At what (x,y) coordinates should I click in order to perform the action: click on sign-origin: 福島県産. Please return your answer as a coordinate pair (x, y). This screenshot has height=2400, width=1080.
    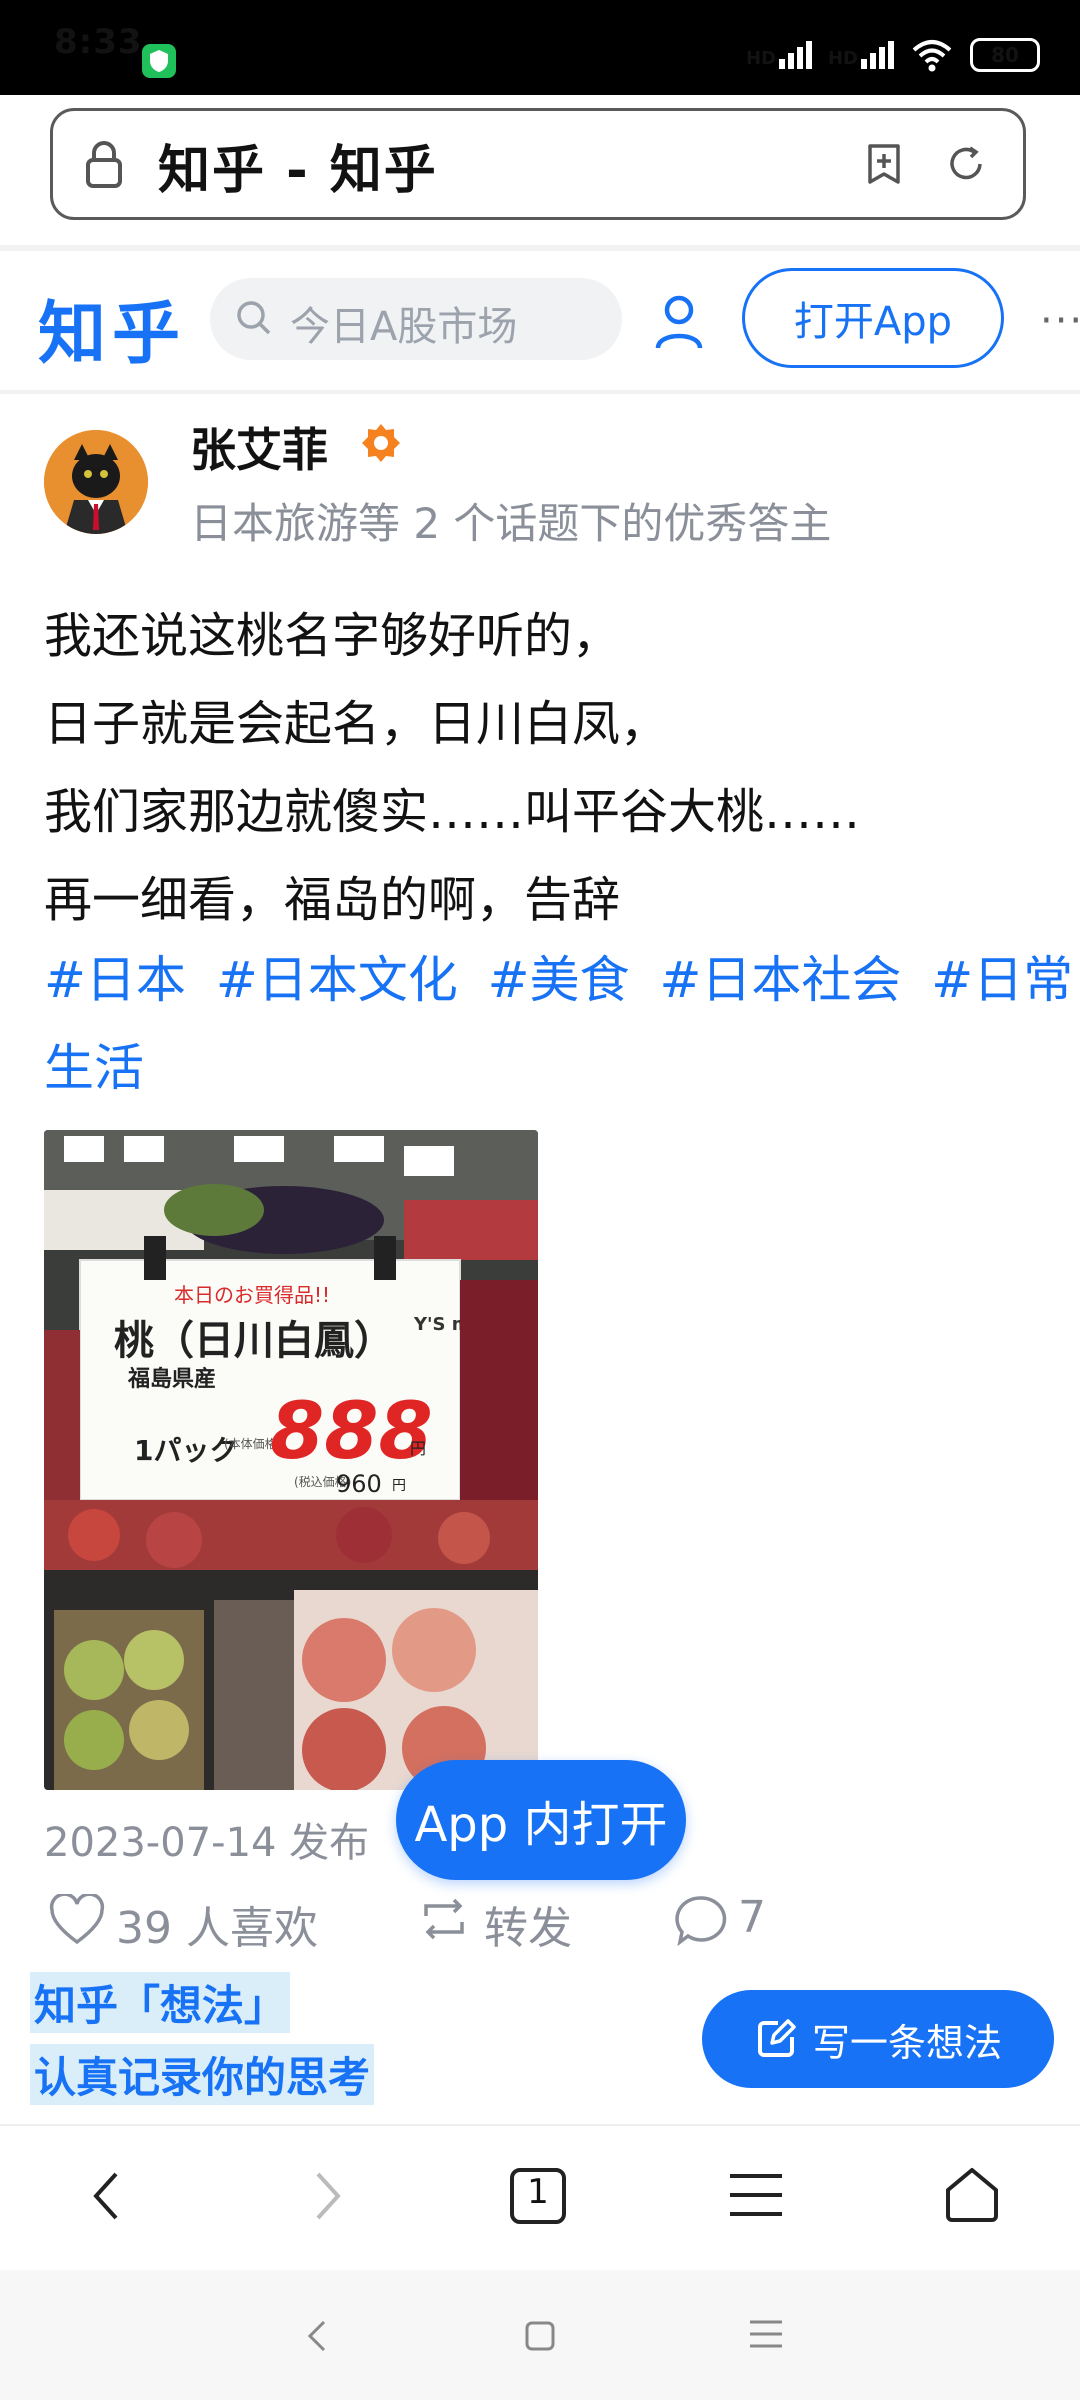
    Looking at the image, I should click on (171, 1379).